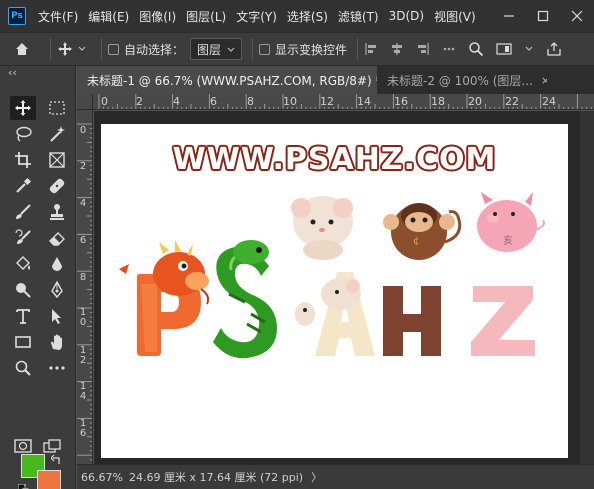  I want to click on horizontal-ruler: 0 2 4 6 8 10 12 14 16 18 20 22 24, so click(335, 102).